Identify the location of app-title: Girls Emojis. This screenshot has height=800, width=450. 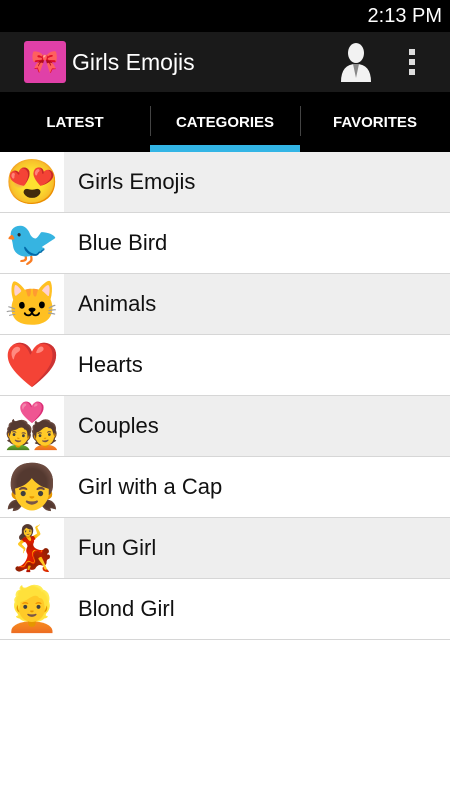
(133, 61).